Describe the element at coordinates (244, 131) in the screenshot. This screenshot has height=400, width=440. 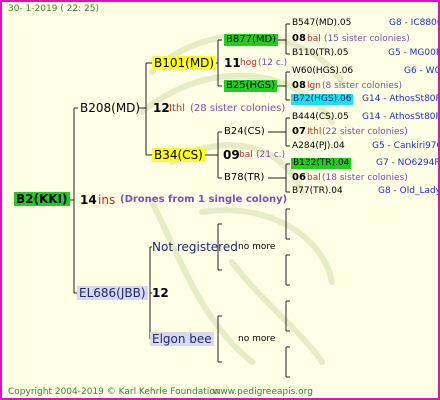
I see `g3-sds: B24(CS)` at that location.